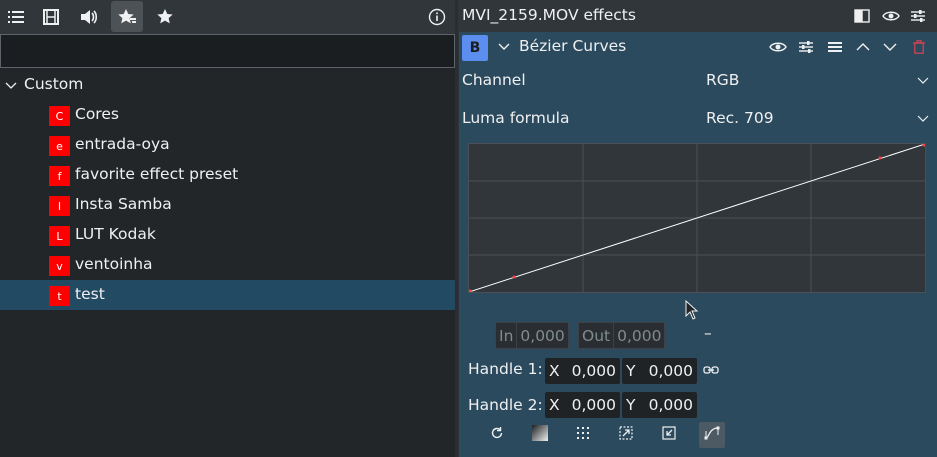  What do you see at coordinates (227, 17) in the screenshot?
I see `library-toolbar` at bounding box center [227, 17].